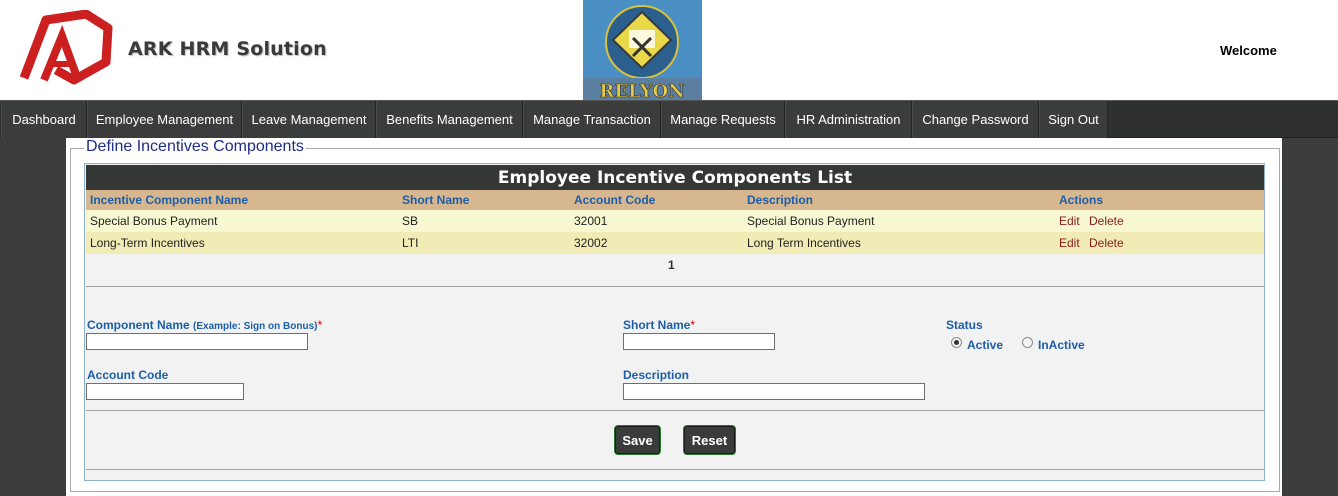 The width and height of the screenshot is (1338, 496). What do you see at coordinates (675, 177) in the screenshot?
I see `grid-title: Employee Incentive Components List` at bounding box center [675, 177].